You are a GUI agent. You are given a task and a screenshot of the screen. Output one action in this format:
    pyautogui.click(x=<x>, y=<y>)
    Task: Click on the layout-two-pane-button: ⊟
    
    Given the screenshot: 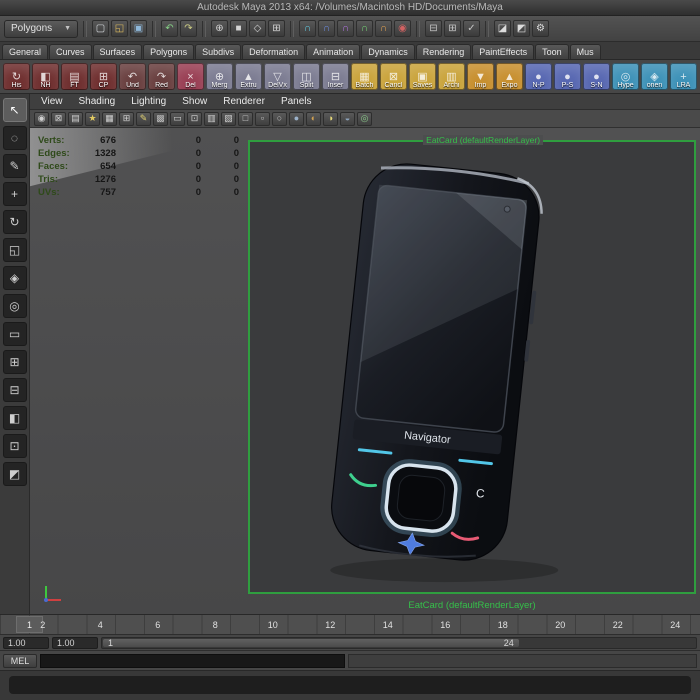 What is the action you would take?
    pyautogui.click(x=14, y=390)
    